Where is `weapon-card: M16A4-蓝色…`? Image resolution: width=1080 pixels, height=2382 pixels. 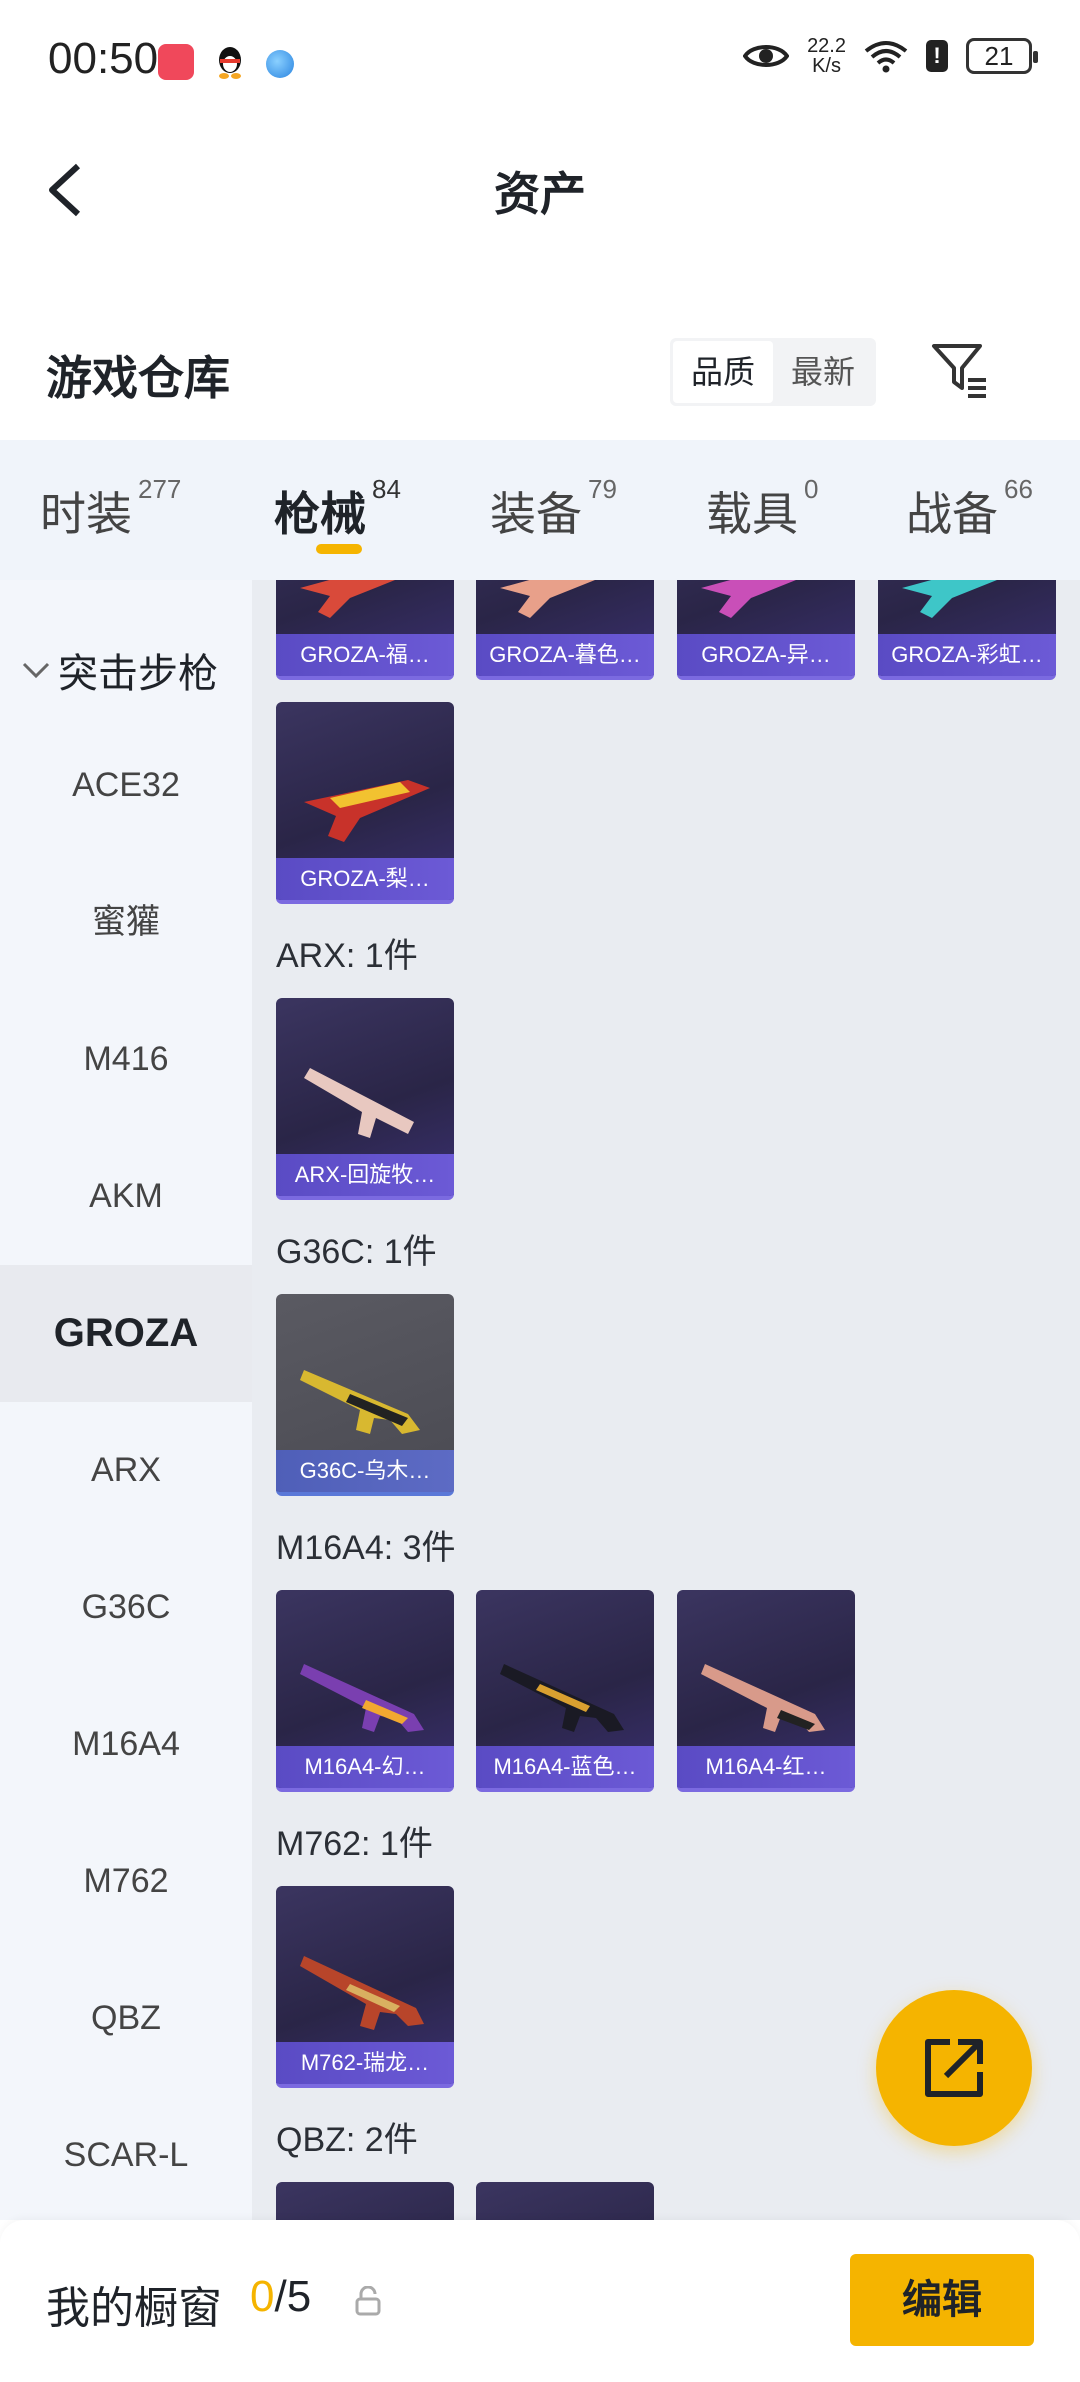
weapon-card: M16A4-蓝色… is located at coordinates (565, 1691).